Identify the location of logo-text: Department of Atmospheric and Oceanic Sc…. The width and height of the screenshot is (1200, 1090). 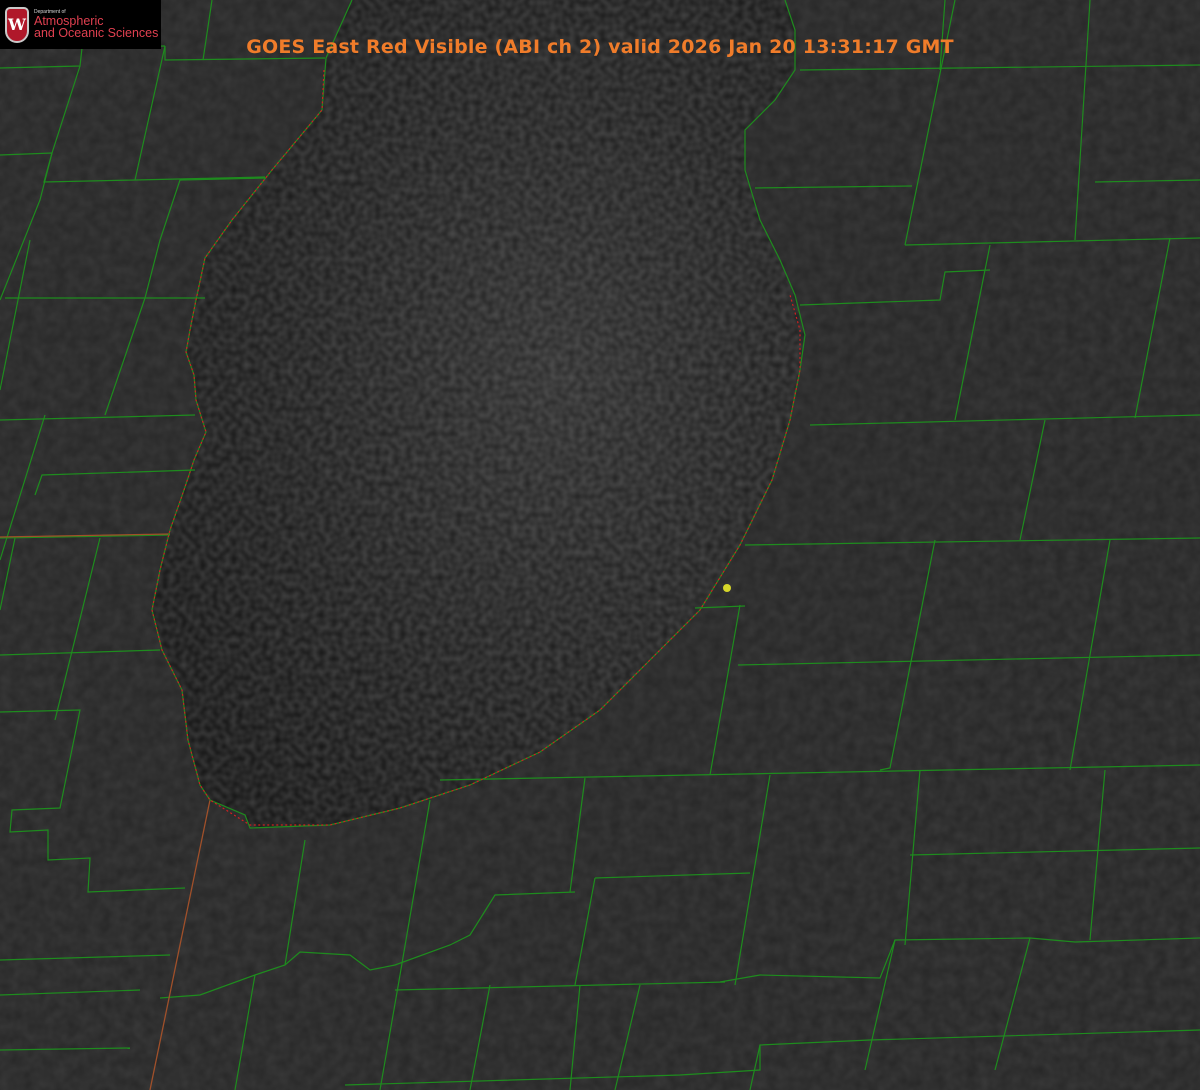
(96, 24).